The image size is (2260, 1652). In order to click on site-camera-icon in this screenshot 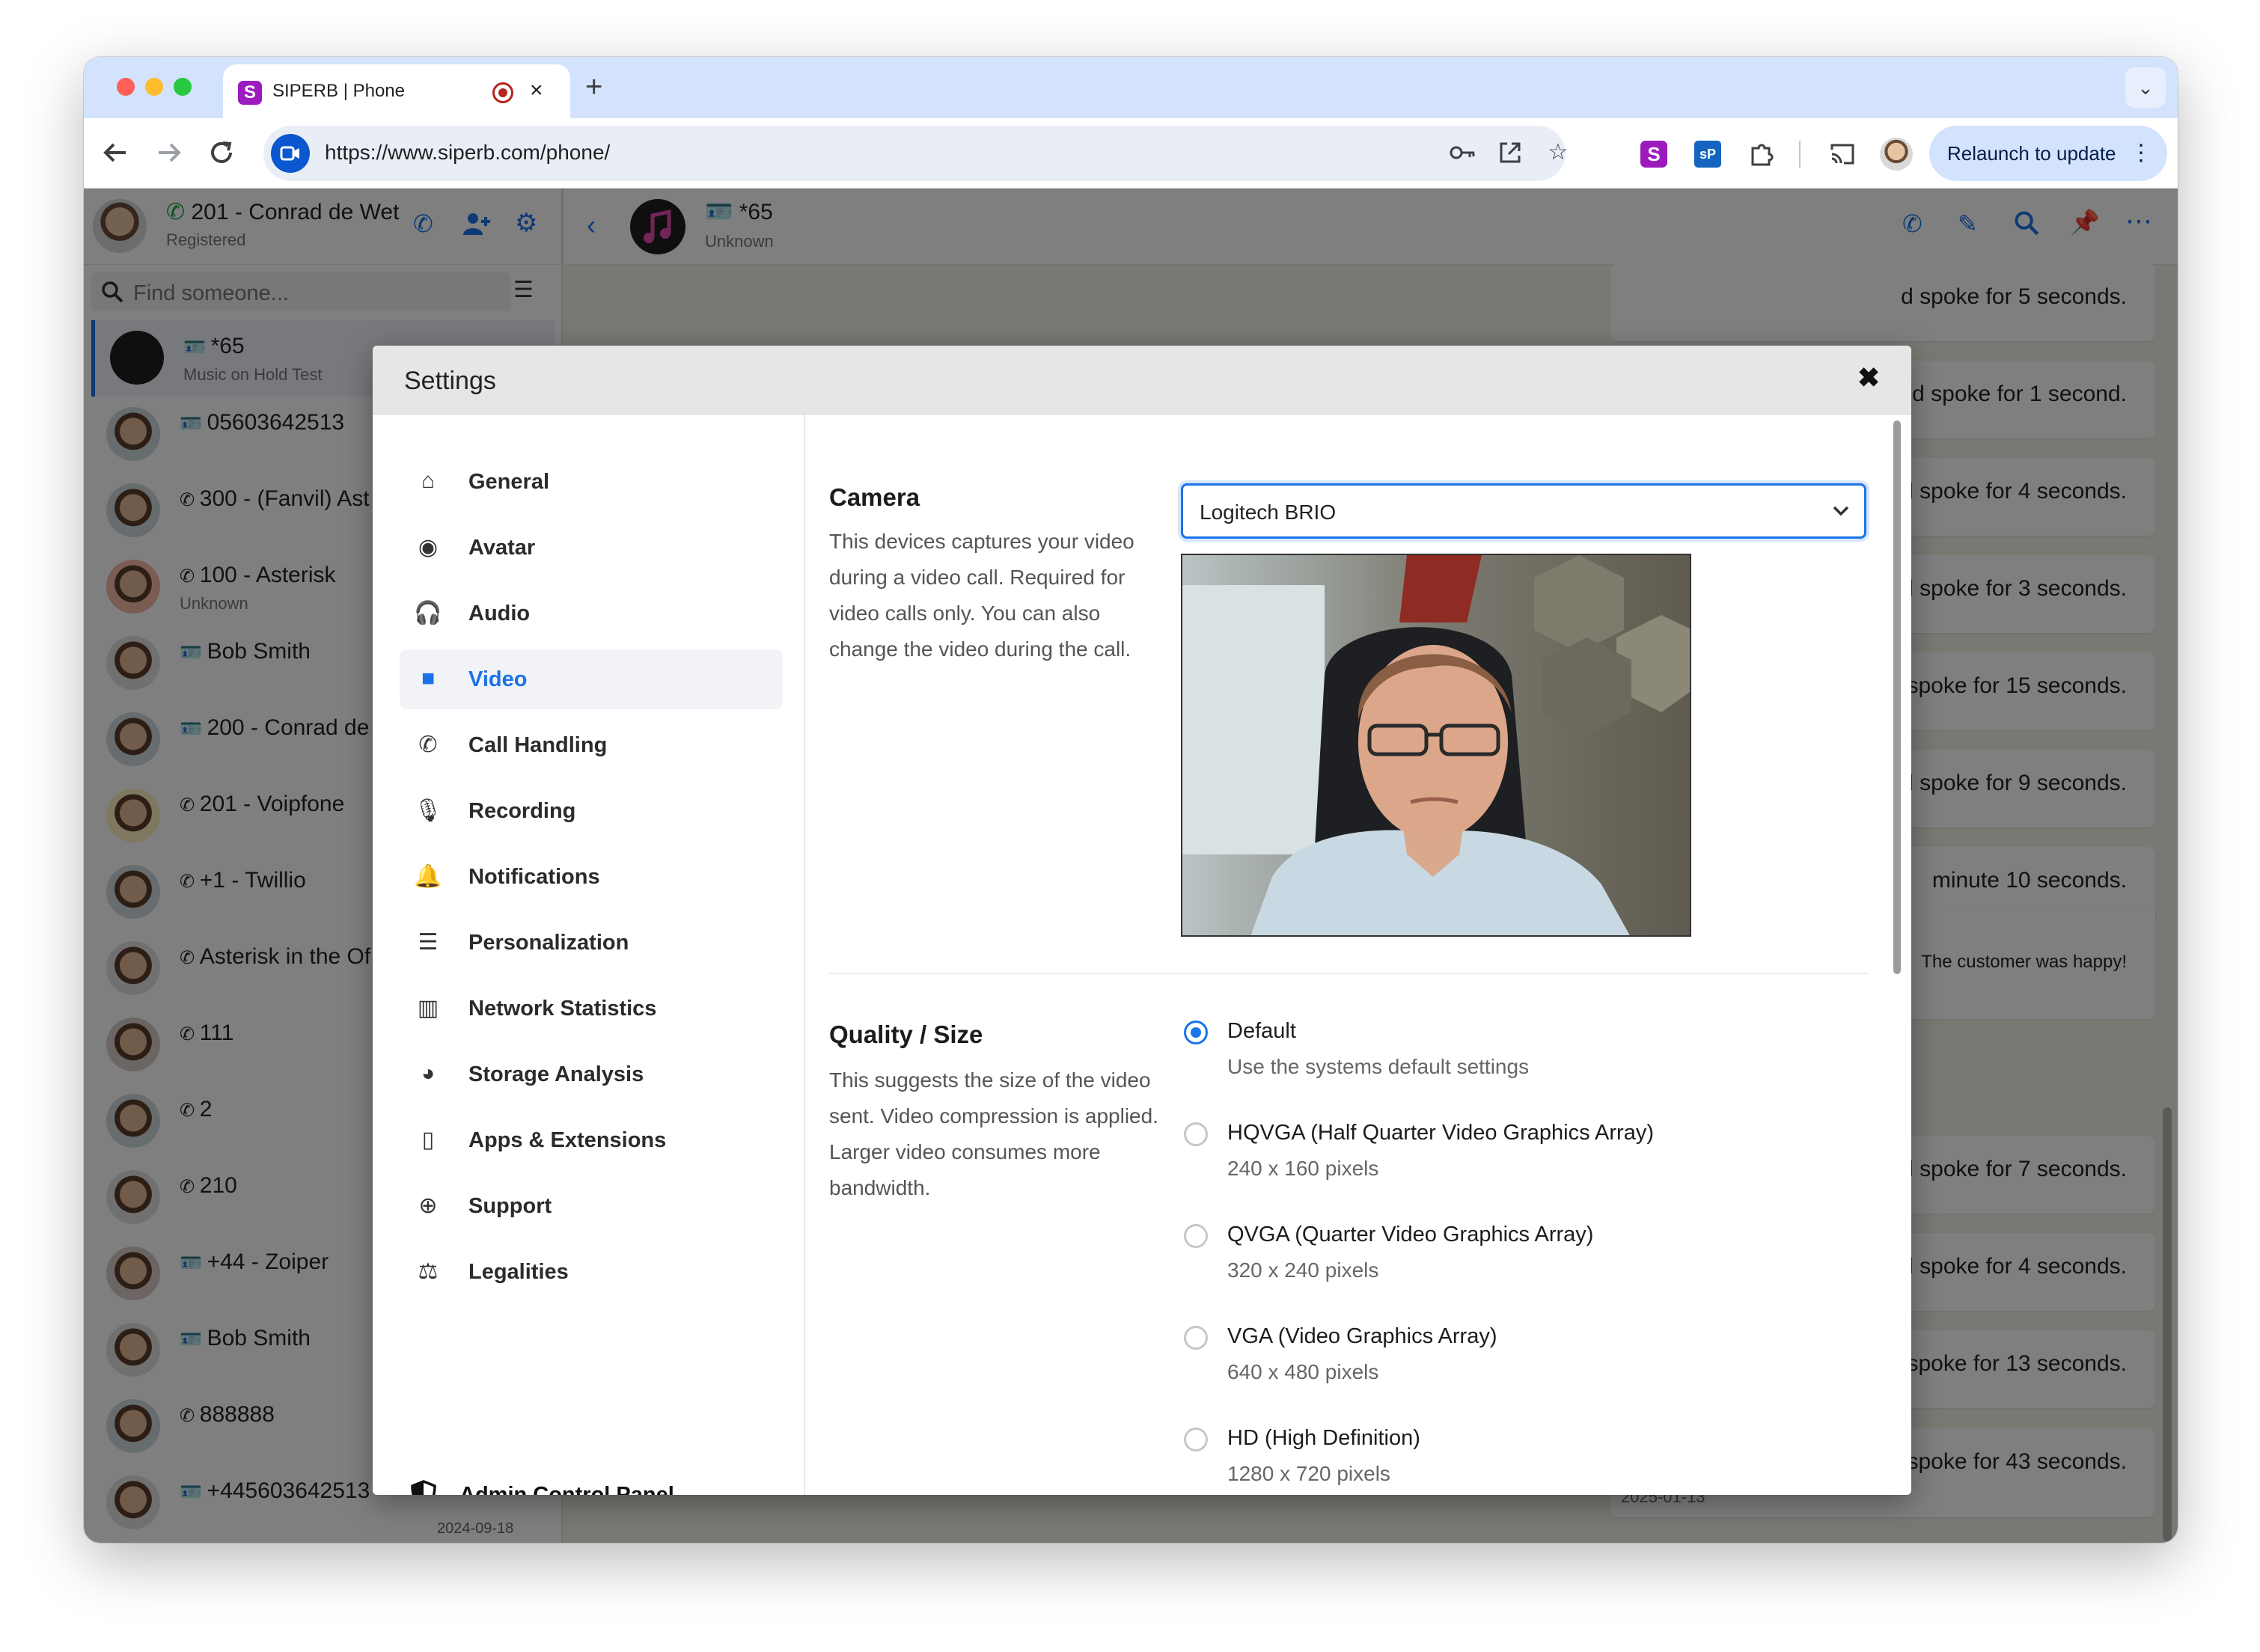, I will do `click(291, 153)`.